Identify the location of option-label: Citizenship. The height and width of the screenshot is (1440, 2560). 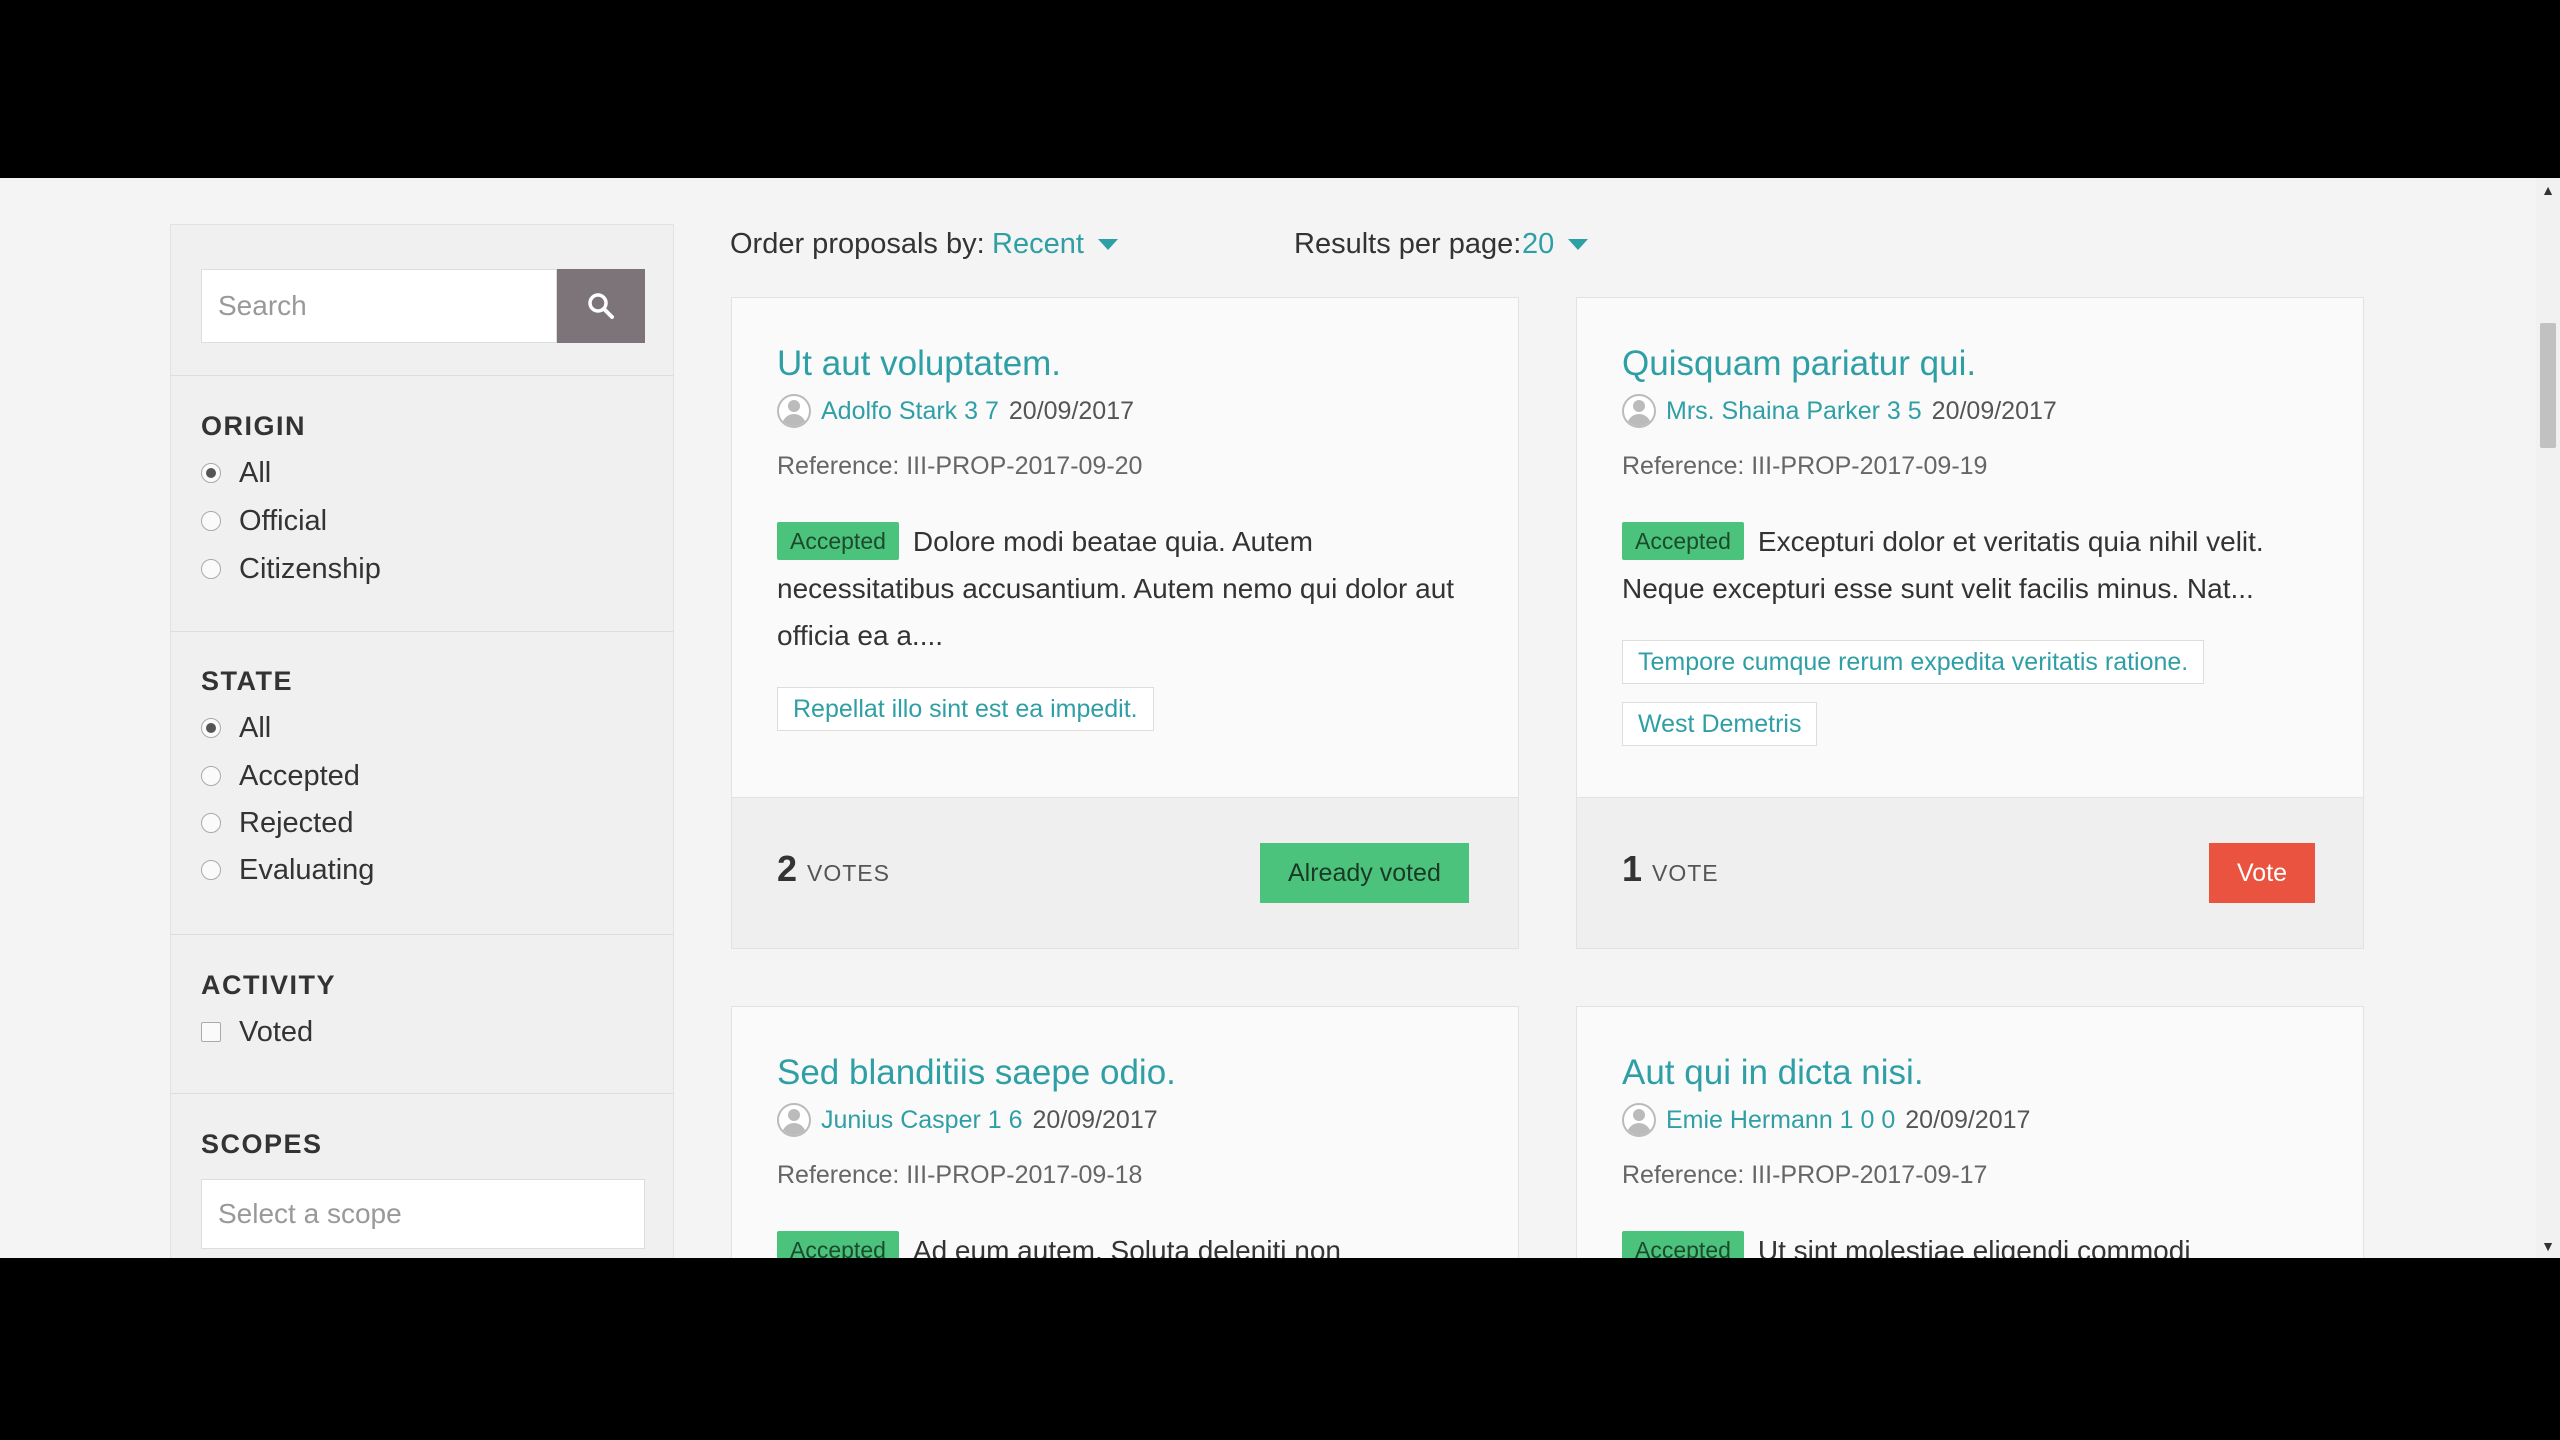
(310, 568).